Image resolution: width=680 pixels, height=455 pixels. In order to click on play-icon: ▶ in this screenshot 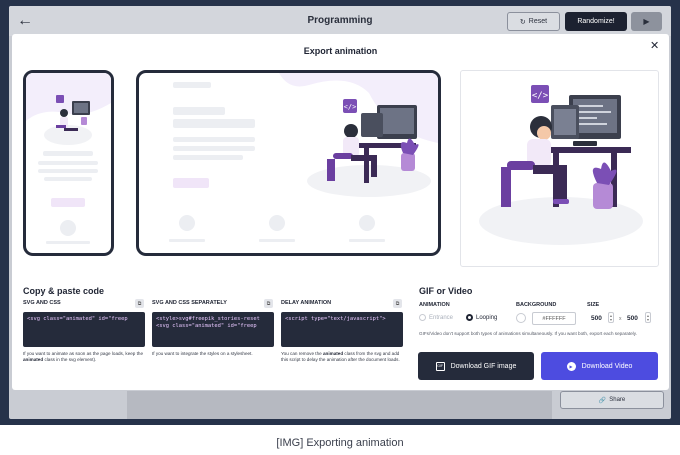, I will do `click(646, 21)`.